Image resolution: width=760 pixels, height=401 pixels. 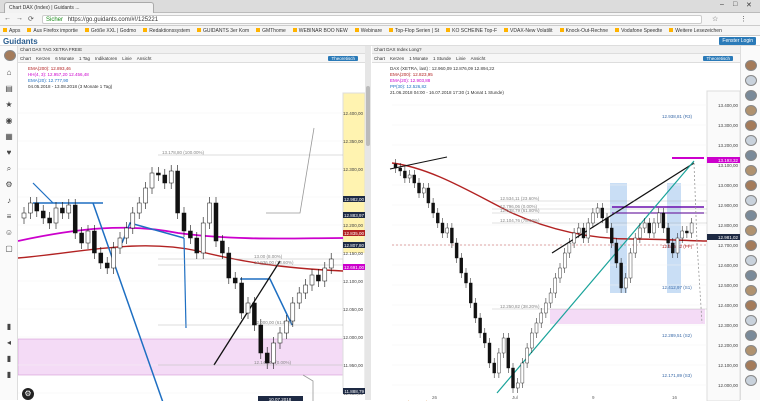 I want to click on bookmark-item: Größe XXL | Godmo, so click(x=110, y=31).